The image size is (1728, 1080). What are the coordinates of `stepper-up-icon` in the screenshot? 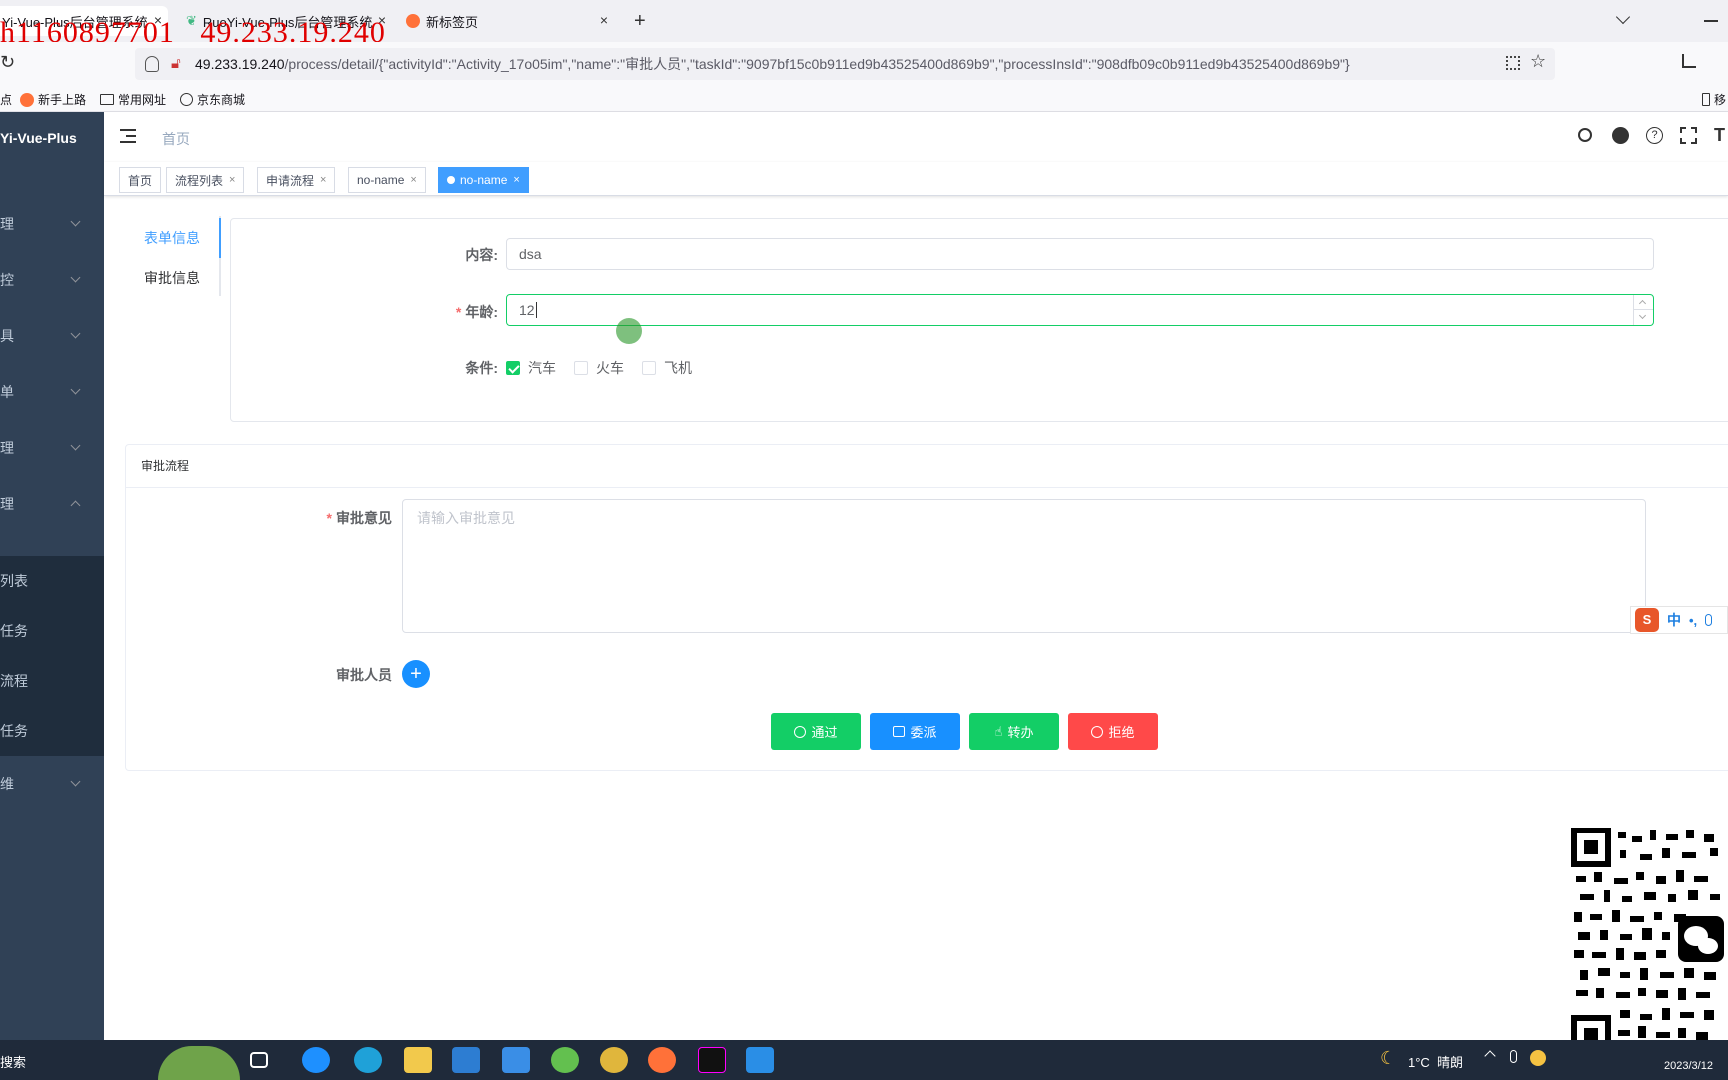 It's located at (1642, 303).